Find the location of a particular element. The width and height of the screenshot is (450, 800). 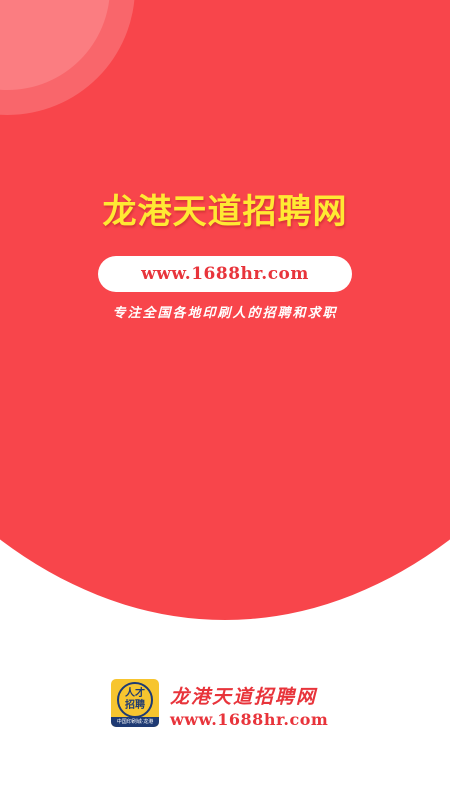

logo-text-line1: 人才 is located at coordinates (135, 693).